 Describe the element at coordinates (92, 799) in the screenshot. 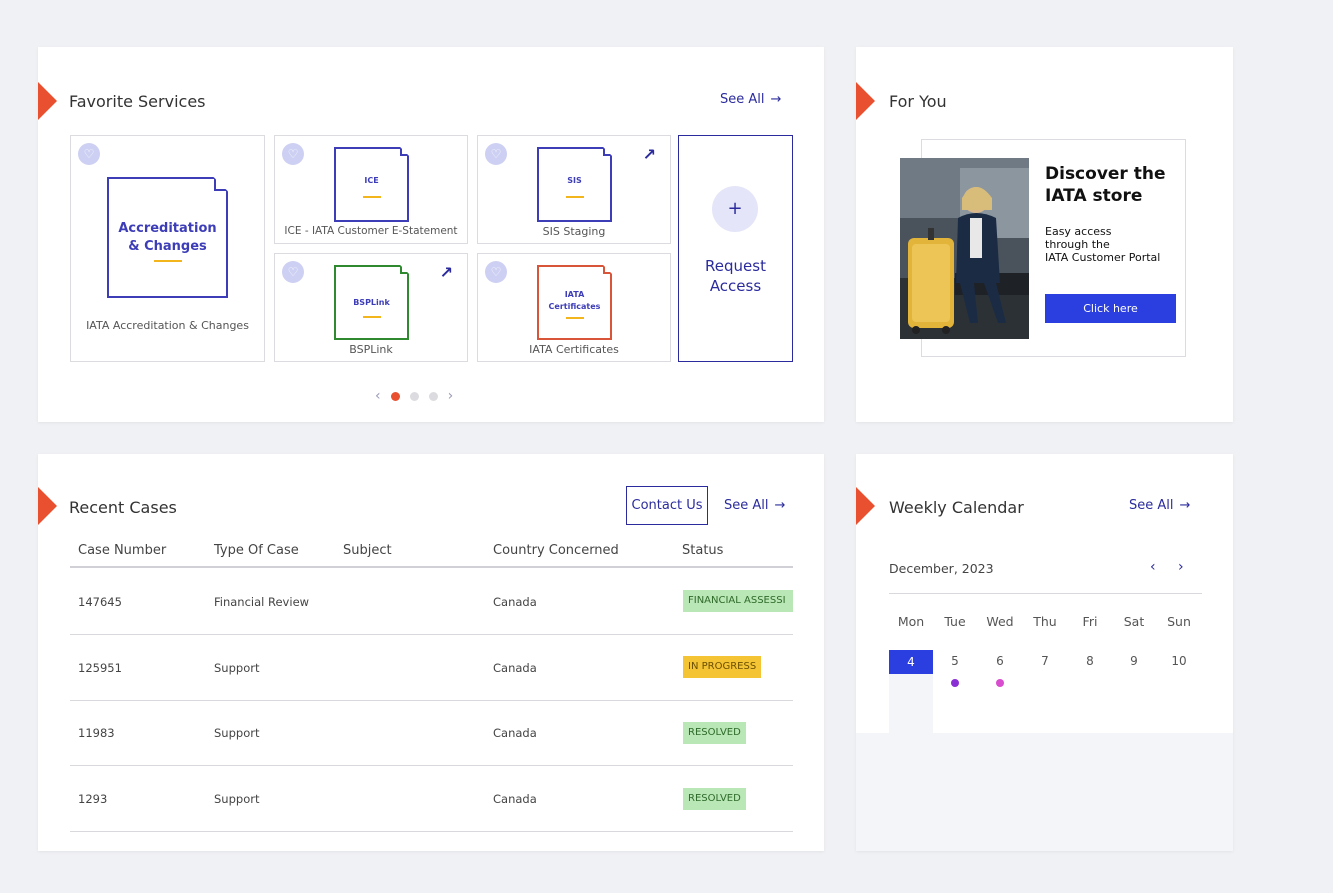

I see `case-number-cell: 1293` at that location.